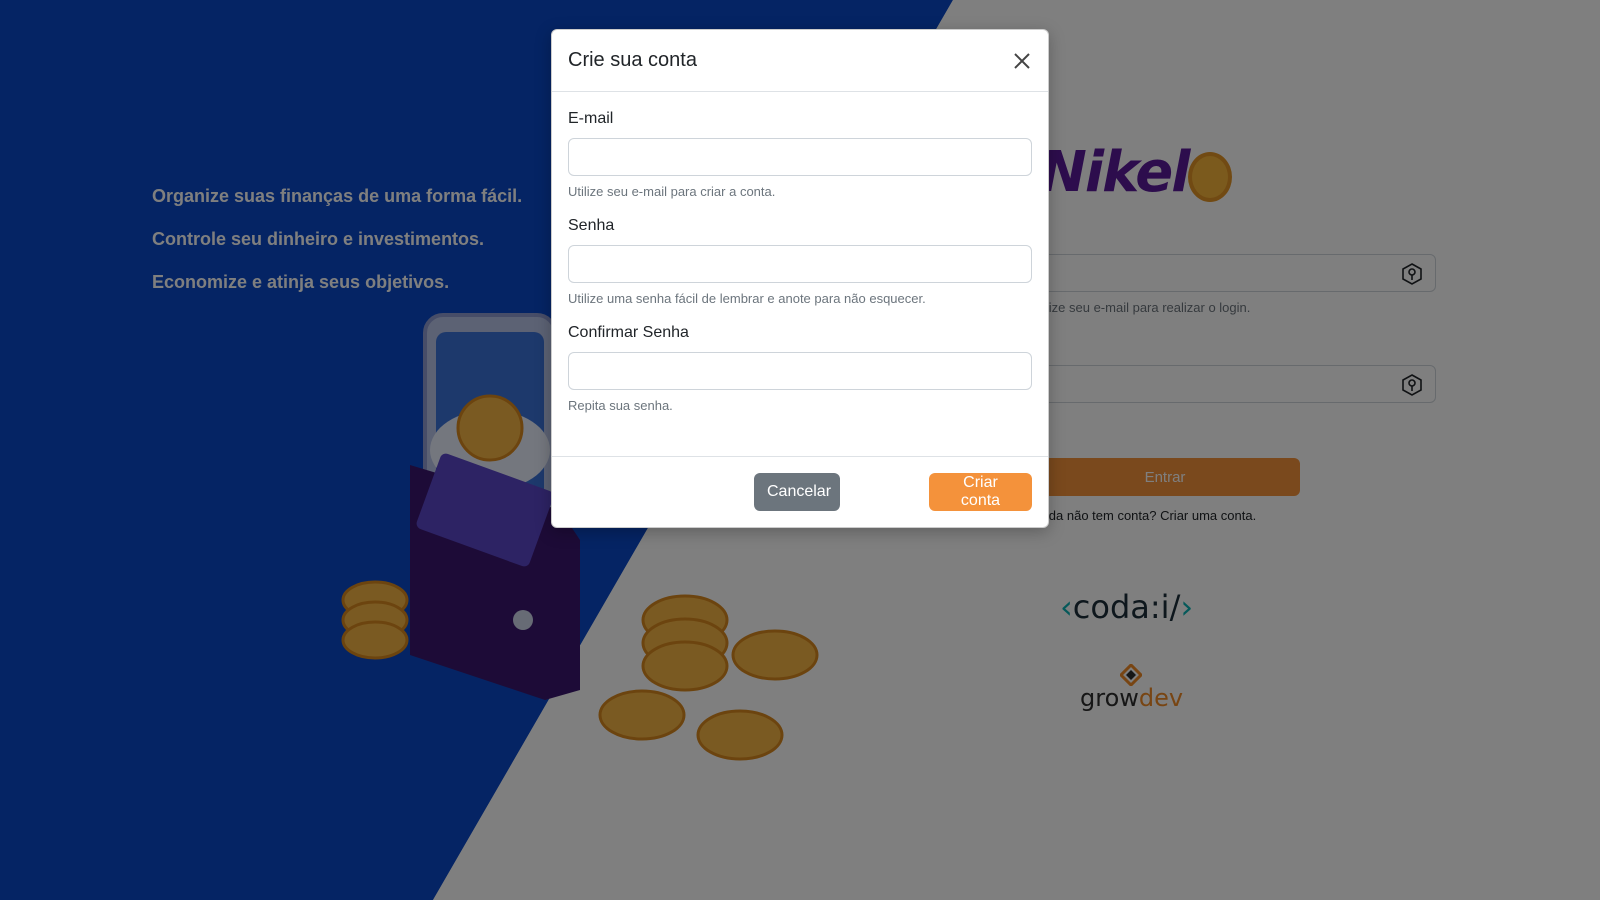 This screenshot has height=900, width=1600. Describe the element at coordinates (620, 405) in the screenshot. I see `confirm-password-help: Repita sua senha.` at that location.